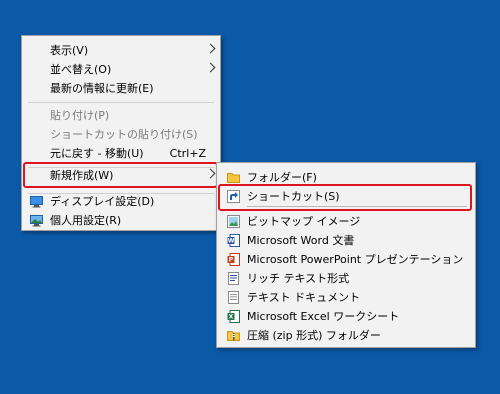 The image size is (500, 394). Describe the element at coordinates (233, 335) in the screenshot. I see `zip-folder-icon` at that location.